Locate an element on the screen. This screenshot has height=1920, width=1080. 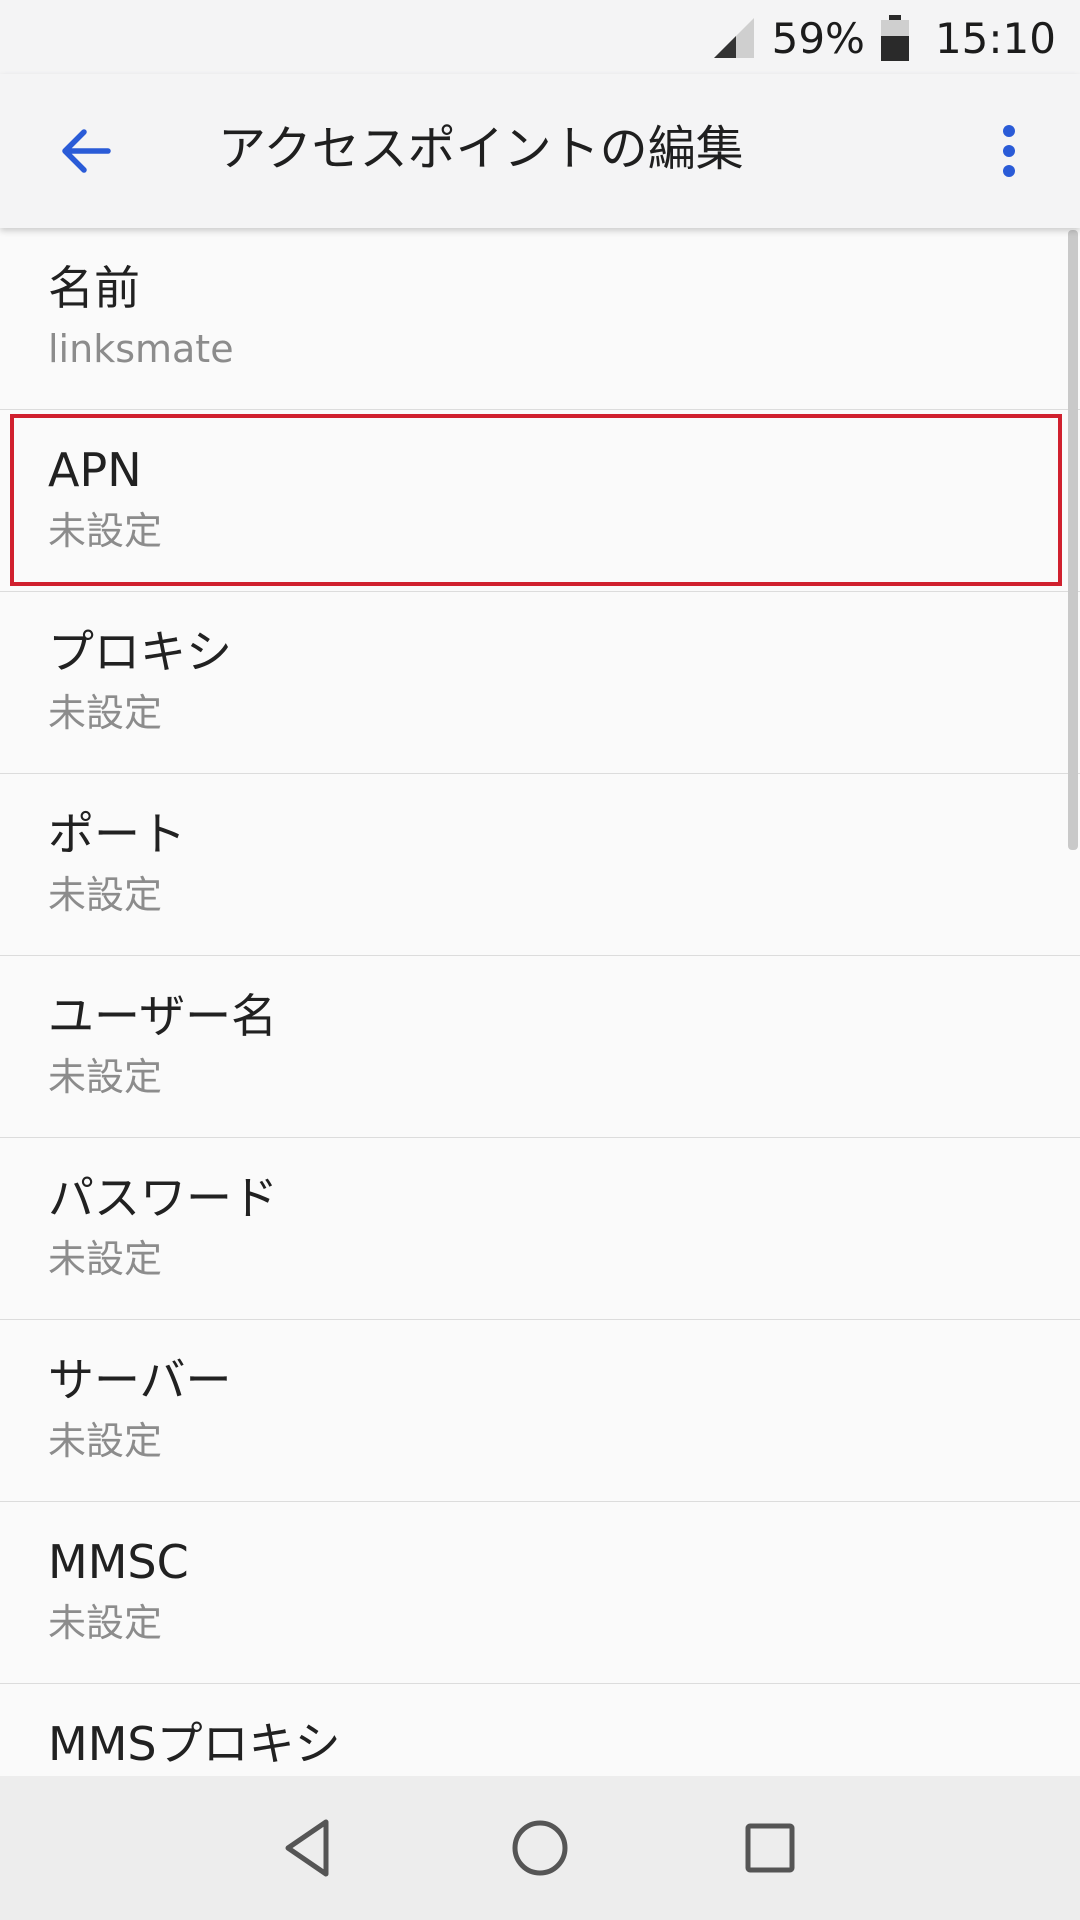
nav-home-button is located at coordinates (540, 1848).